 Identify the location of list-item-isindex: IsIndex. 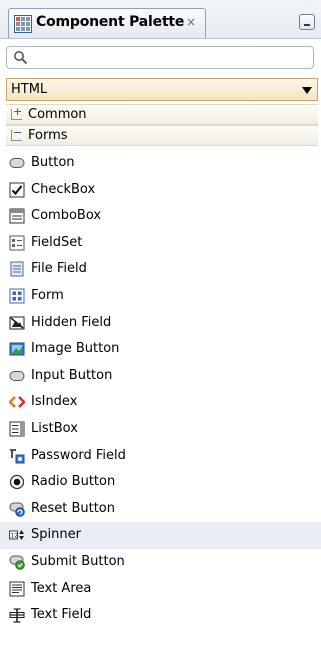
(160, 402).